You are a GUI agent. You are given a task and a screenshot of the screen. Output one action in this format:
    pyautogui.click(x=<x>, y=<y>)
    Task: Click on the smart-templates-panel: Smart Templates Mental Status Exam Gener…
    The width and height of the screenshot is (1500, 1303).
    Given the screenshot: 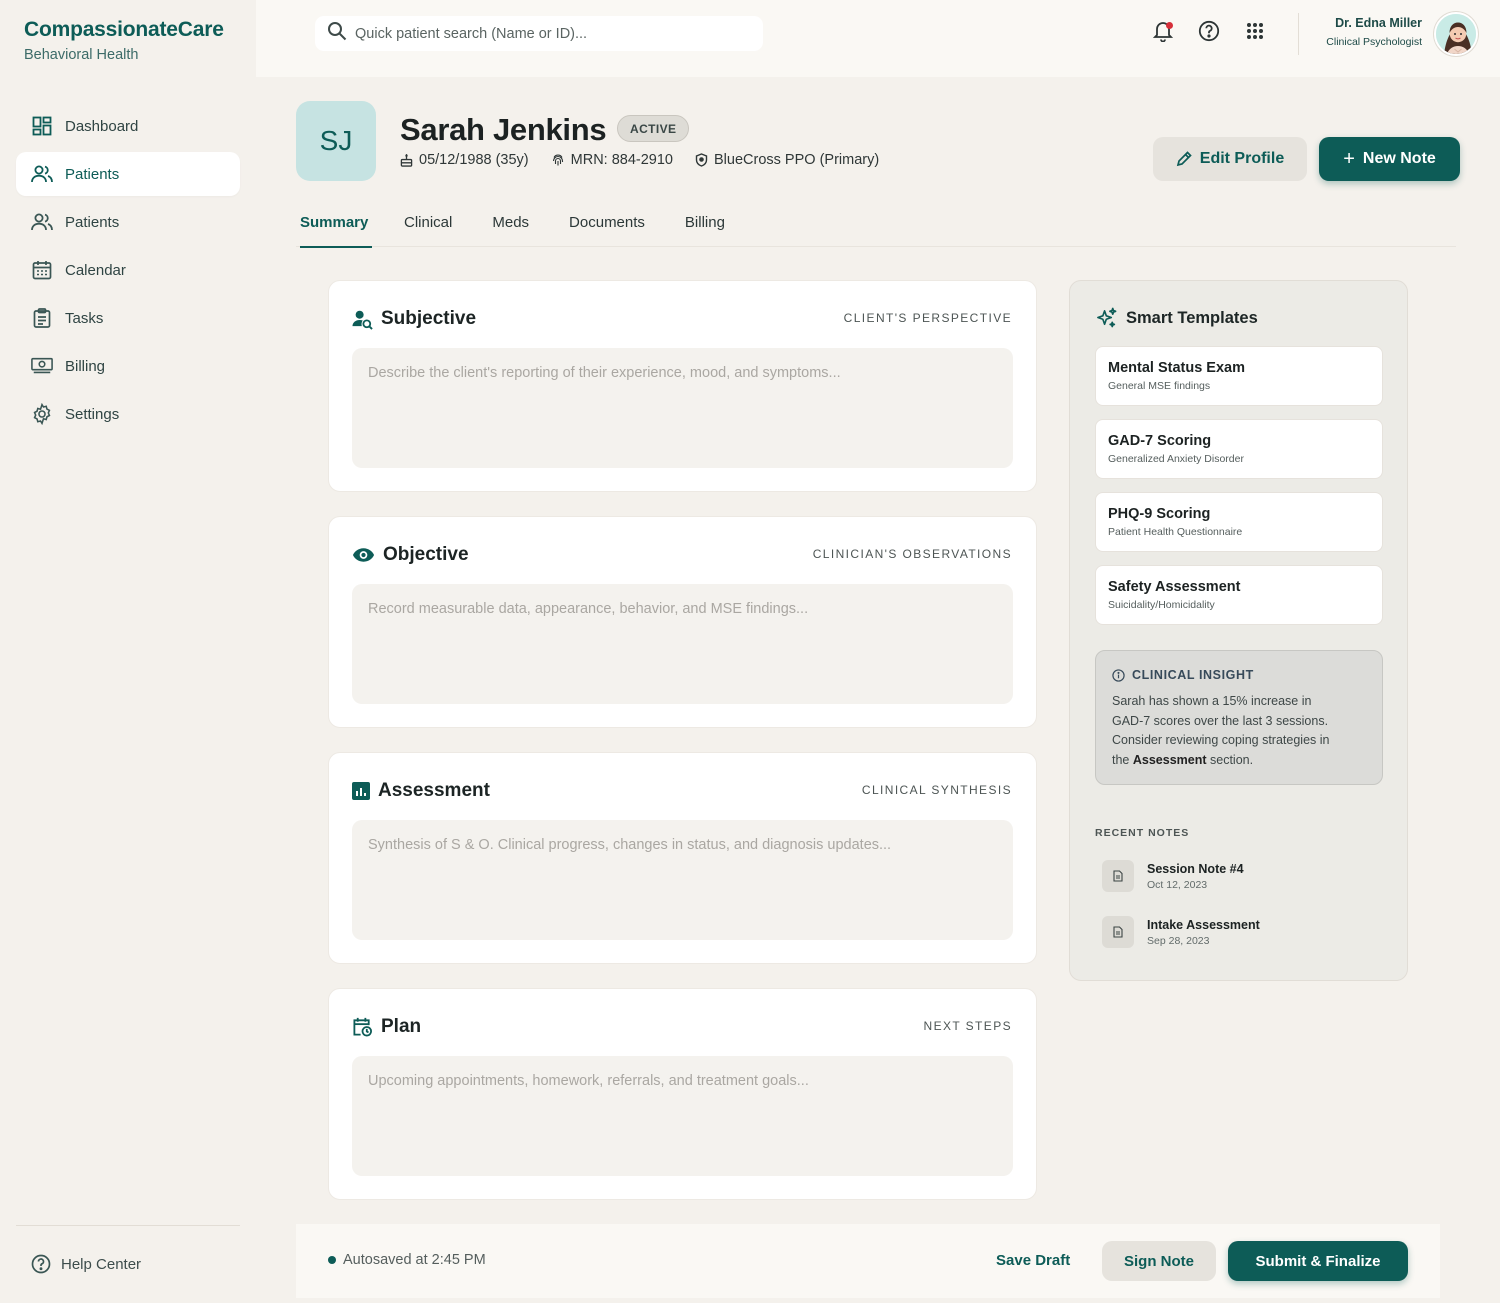 What is the action you would take?
    pyautogui.click(x=1238, y=630)
    